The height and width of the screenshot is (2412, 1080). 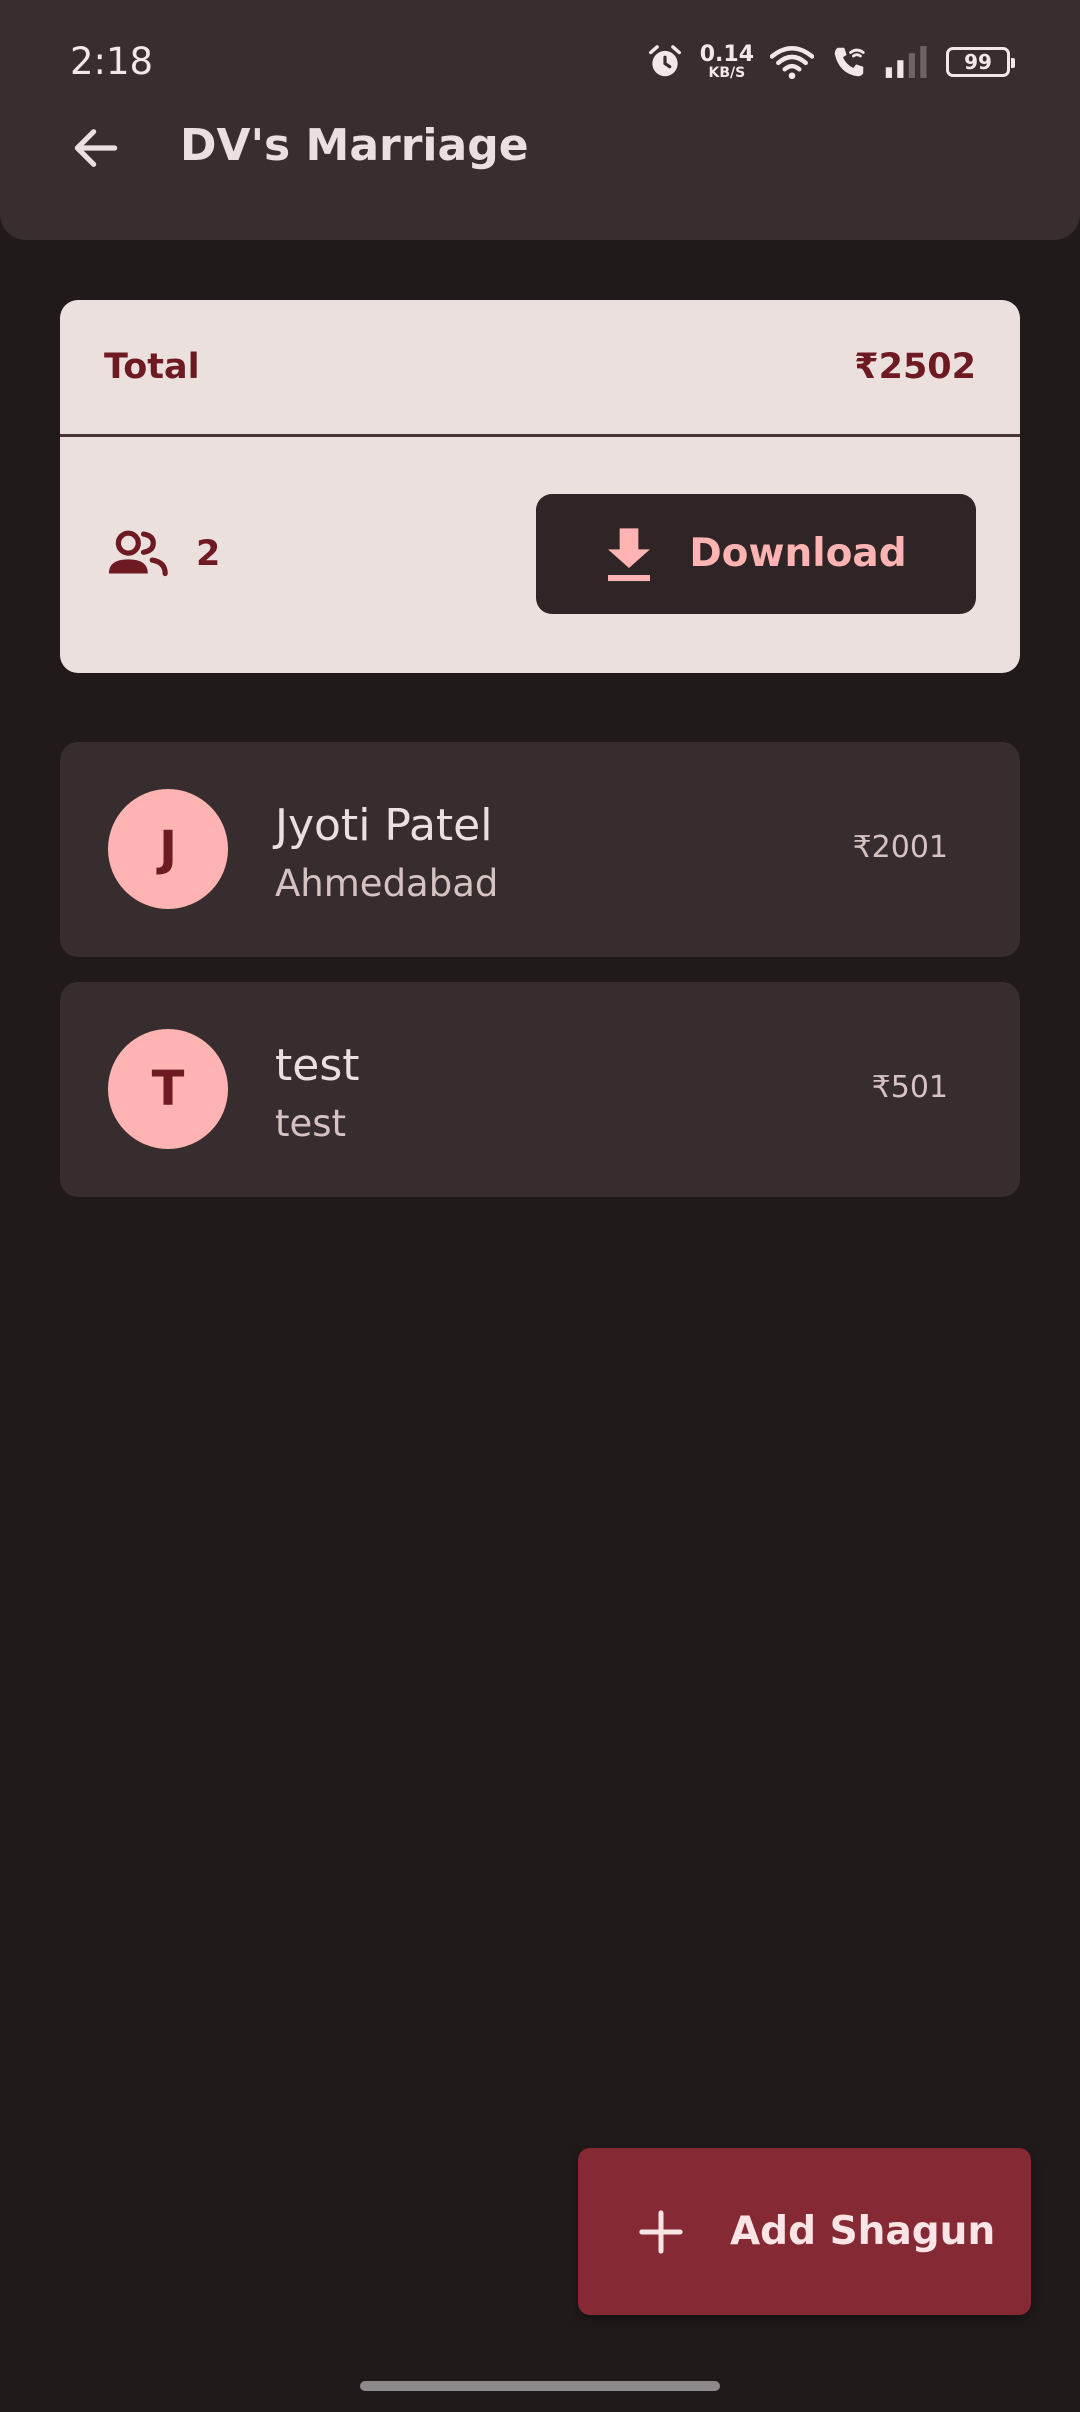 What do you see at coordinates (849, 62) in the screenshot?
I see `wifi-calling-icon` at bounding box center [849, 62].